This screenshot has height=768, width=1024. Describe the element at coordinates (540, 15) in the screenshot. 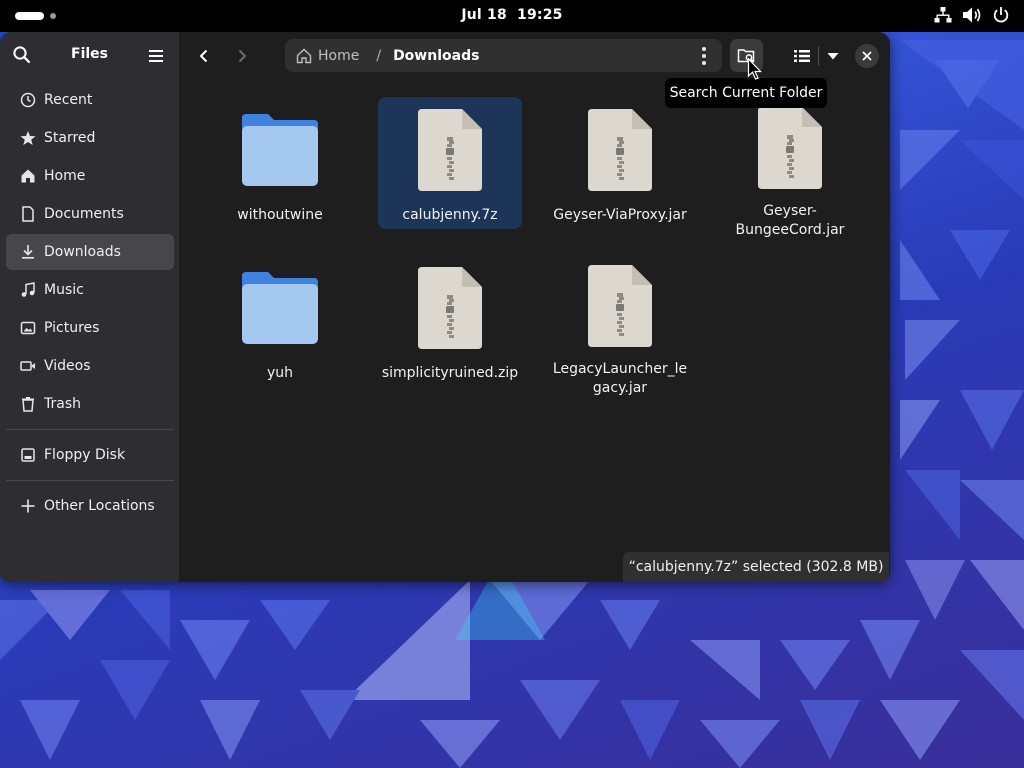

I see `clock-time: 19:25` at that location.